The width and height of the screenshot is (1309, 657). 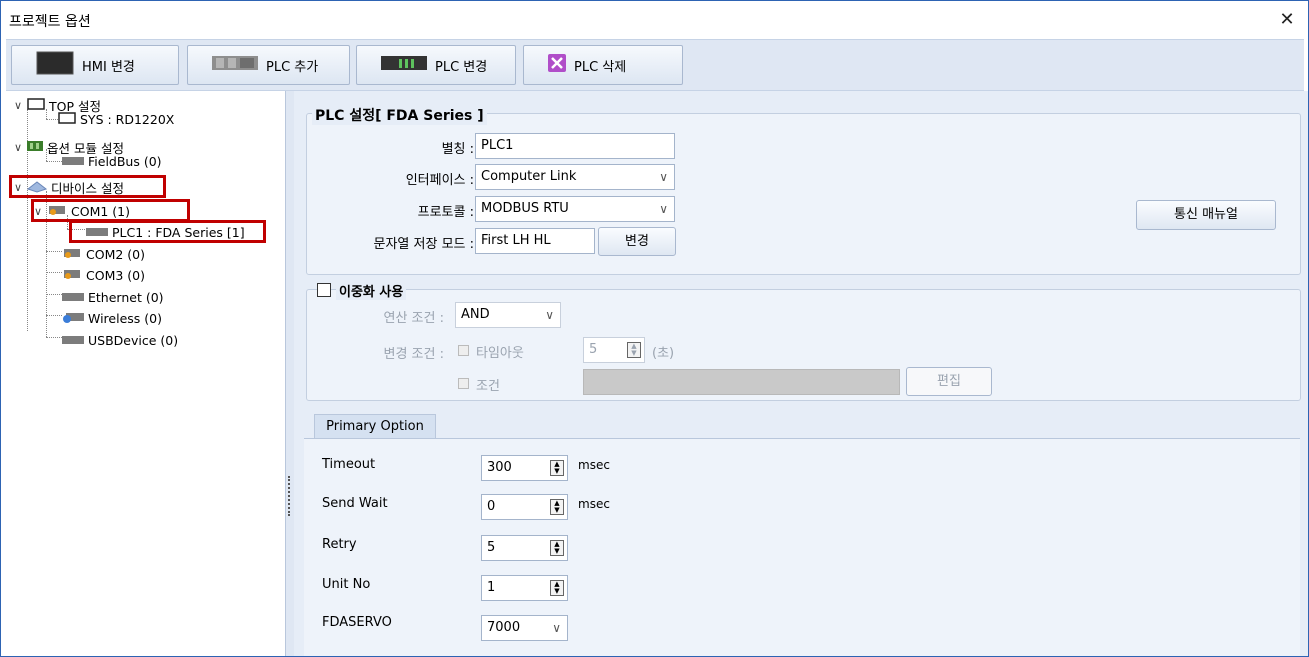 I want to click on plc-delete-label: PLC 삭제, so click(x=600, y=67).